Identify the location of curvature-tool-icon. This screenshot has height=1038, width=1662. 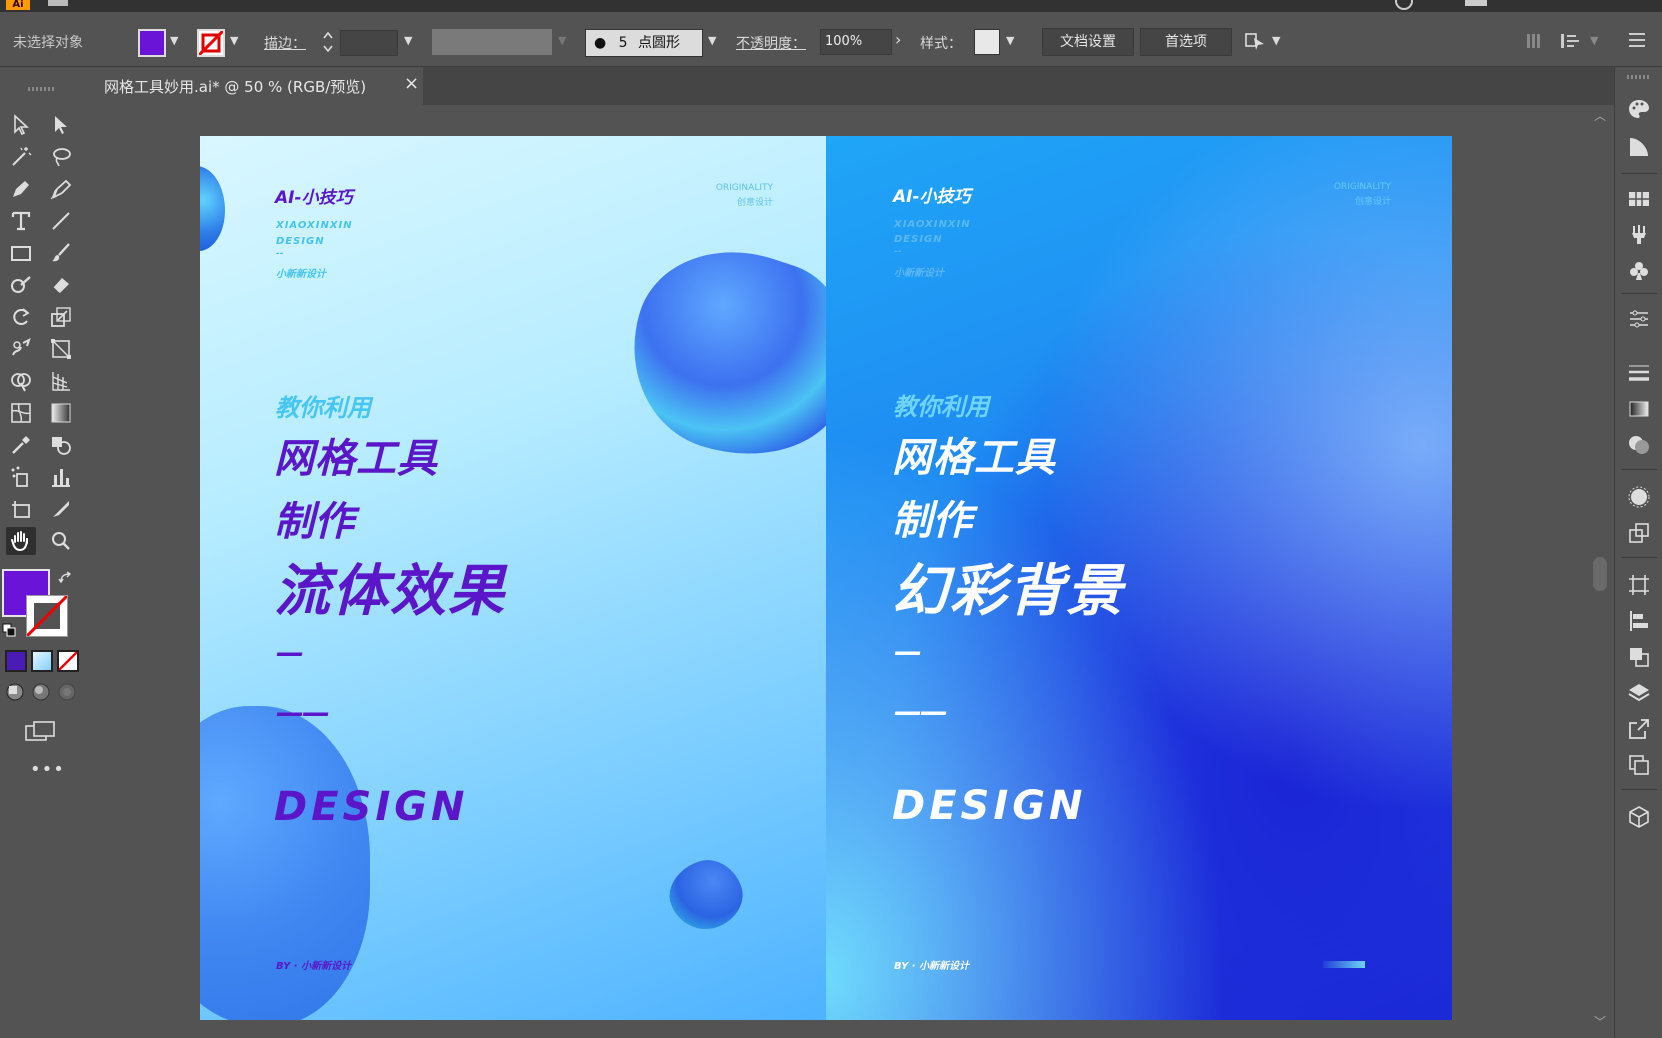
(61, 189).